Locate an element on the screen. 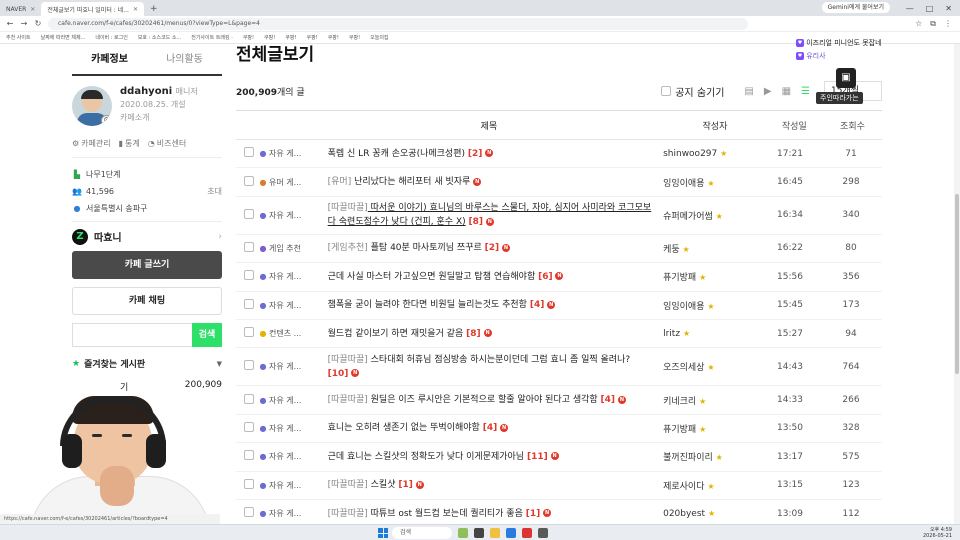 This screenshot has height=540, width=960. article-title-link: 스킬샷 is located at coordinates (382, 485).